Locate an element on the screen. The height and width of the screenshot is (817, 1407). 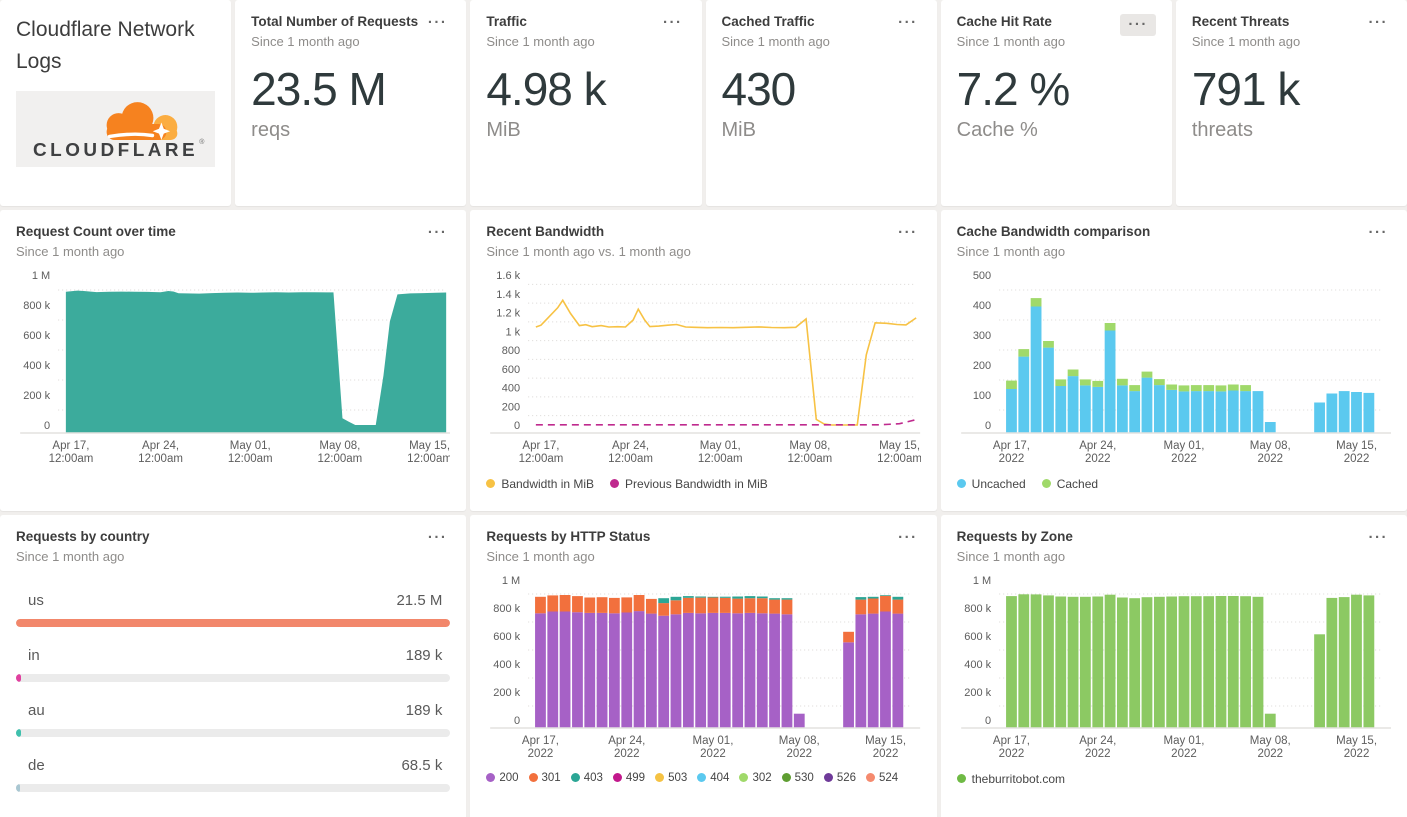
legend-item: 524 is located at coordinates (882, 778).